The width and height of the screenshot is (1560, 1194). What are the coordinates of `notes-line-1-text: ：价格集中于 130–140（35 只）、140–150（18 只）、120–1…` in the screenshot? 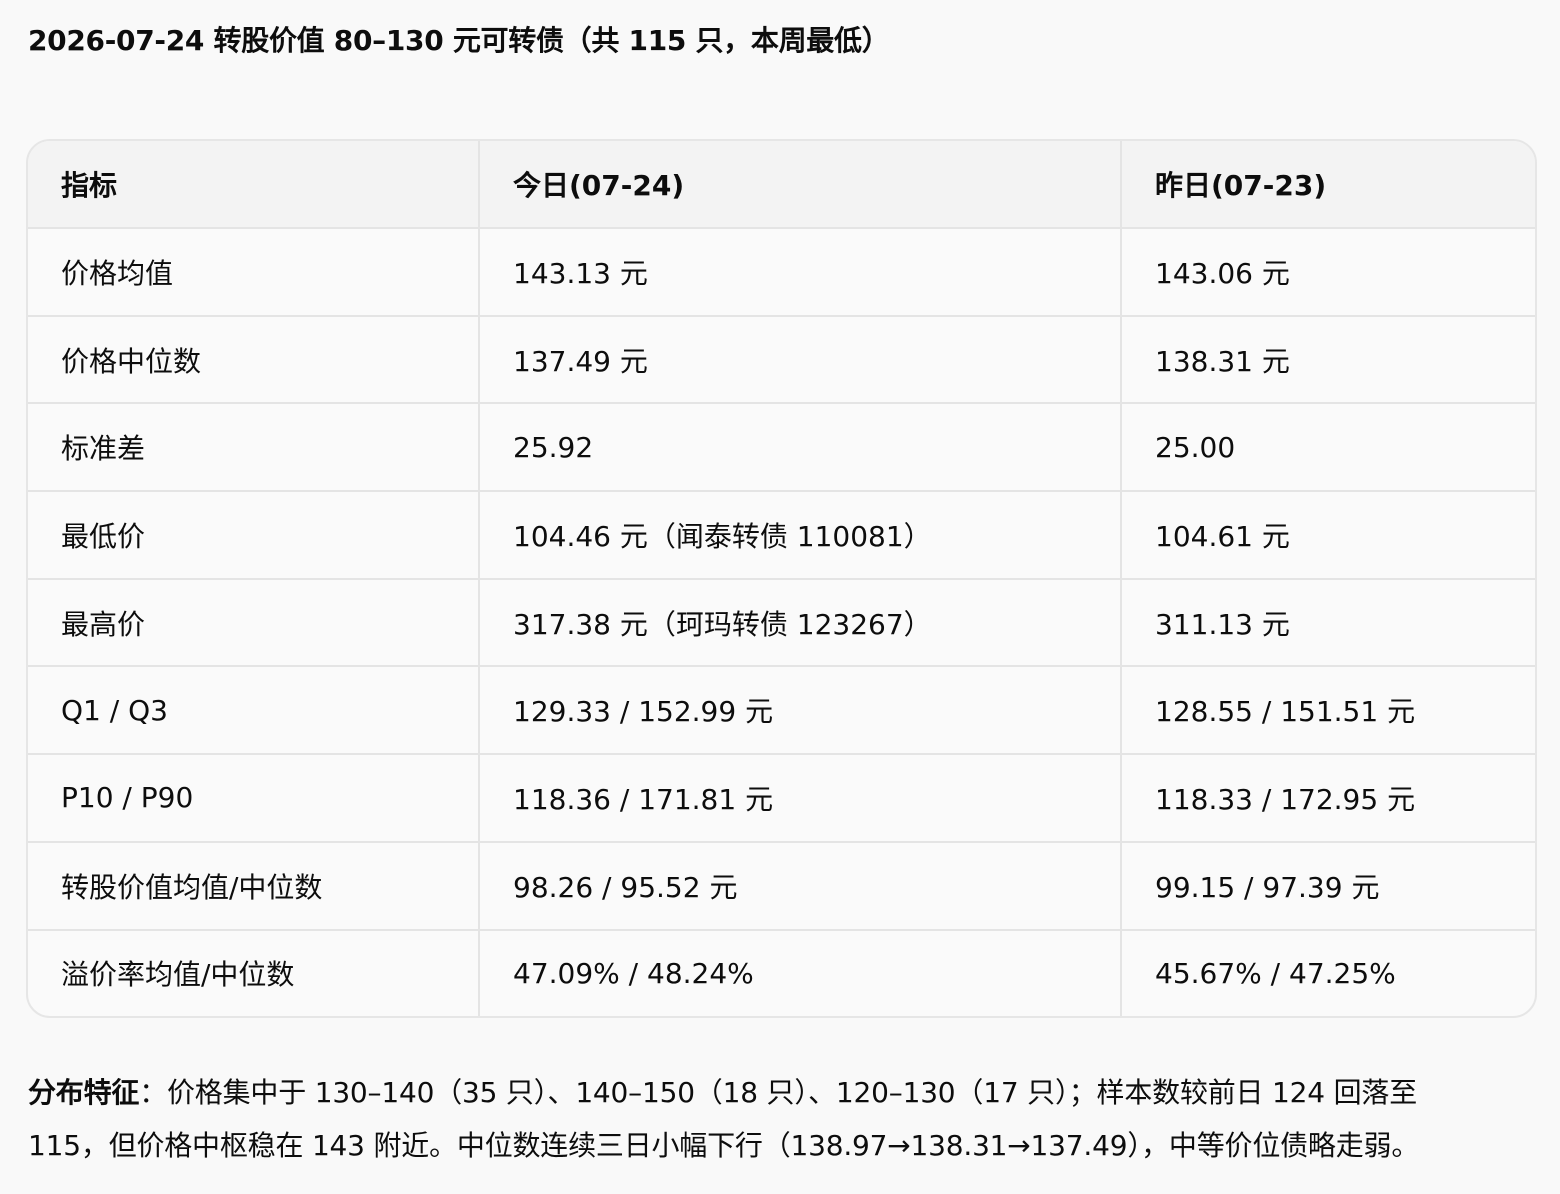 It's located at (778, 1092).